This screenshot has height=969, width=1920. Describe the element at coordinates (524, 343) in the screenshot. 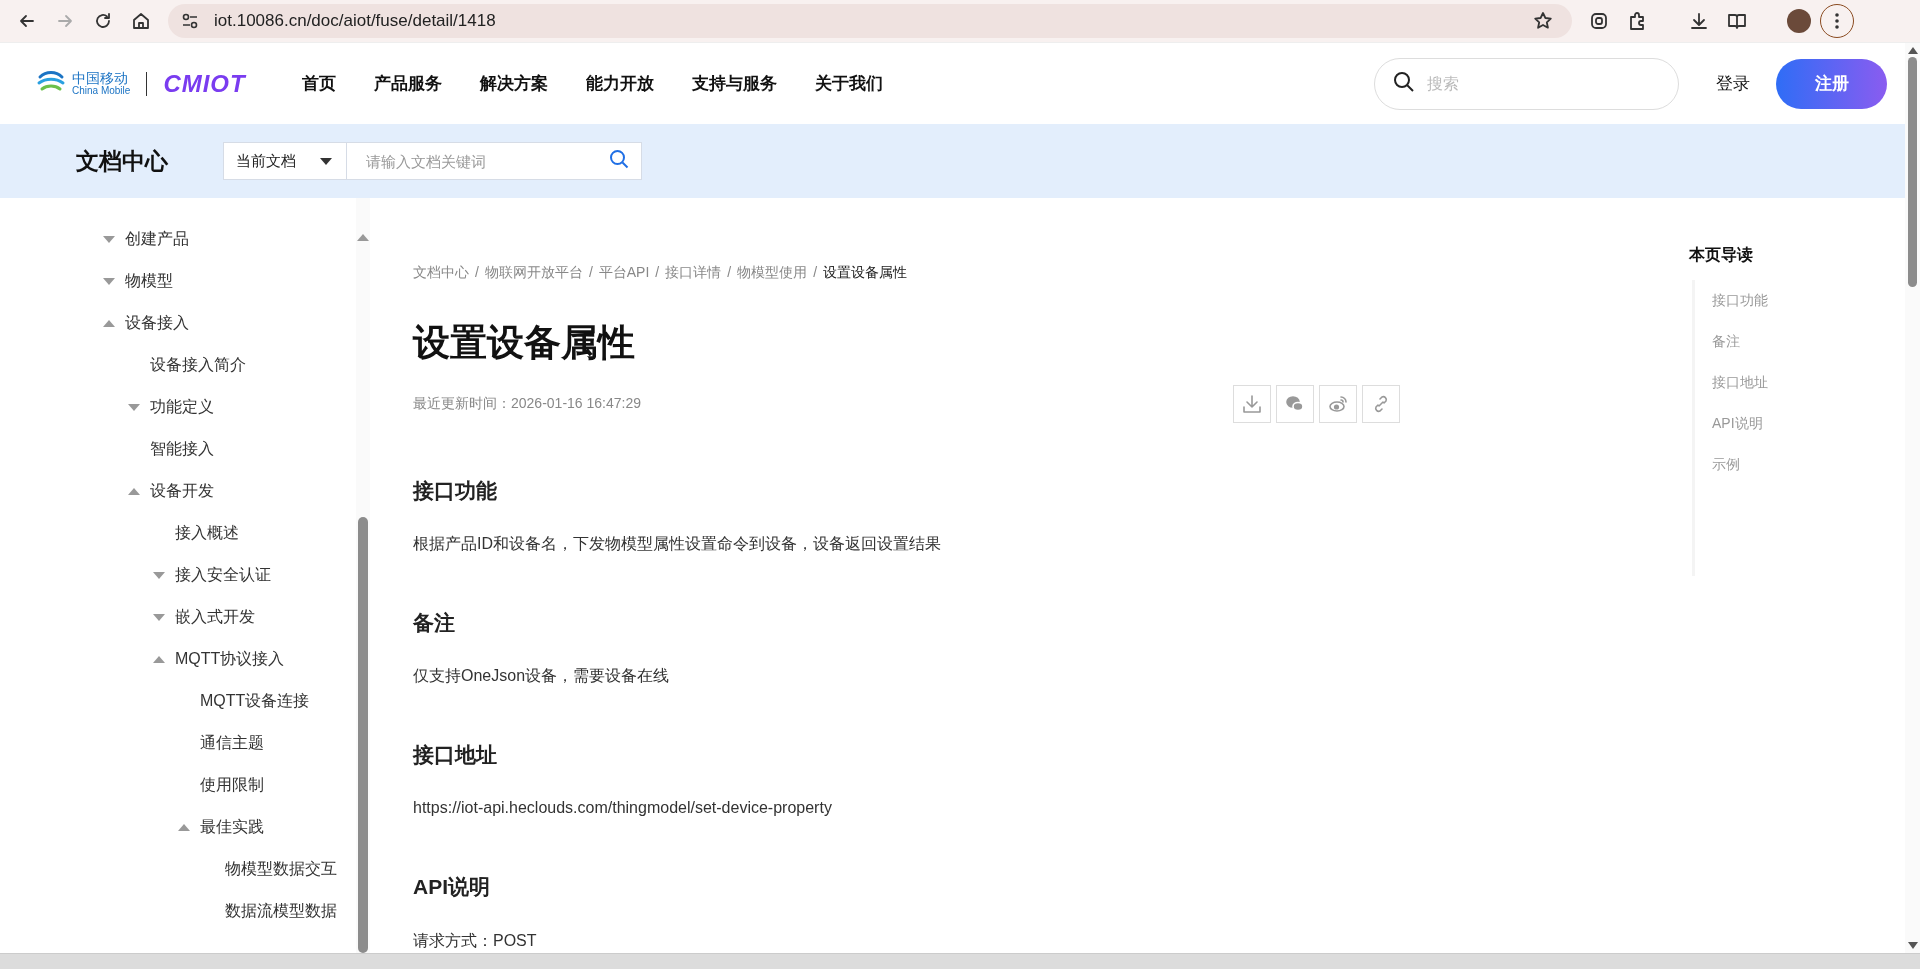

I see `page-title: 设置设备属性` at that location.